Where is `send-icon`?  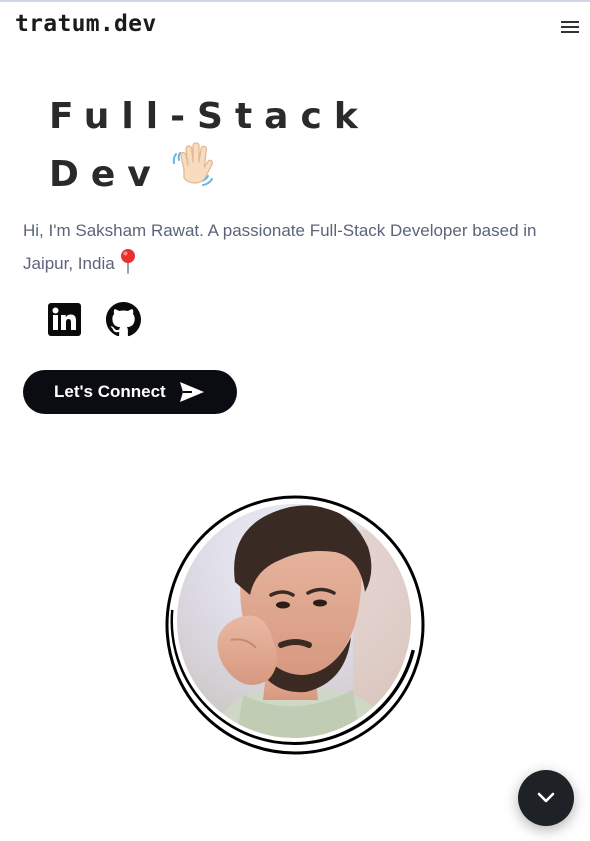
send-icon is located at coordinates (192, 392).